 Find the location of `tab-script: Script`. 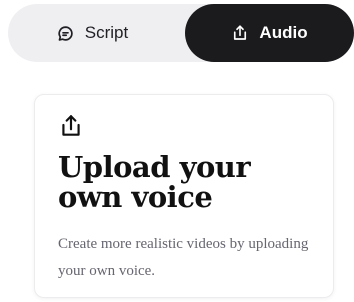

tab-script: Script is located at coordinates (96, 33).